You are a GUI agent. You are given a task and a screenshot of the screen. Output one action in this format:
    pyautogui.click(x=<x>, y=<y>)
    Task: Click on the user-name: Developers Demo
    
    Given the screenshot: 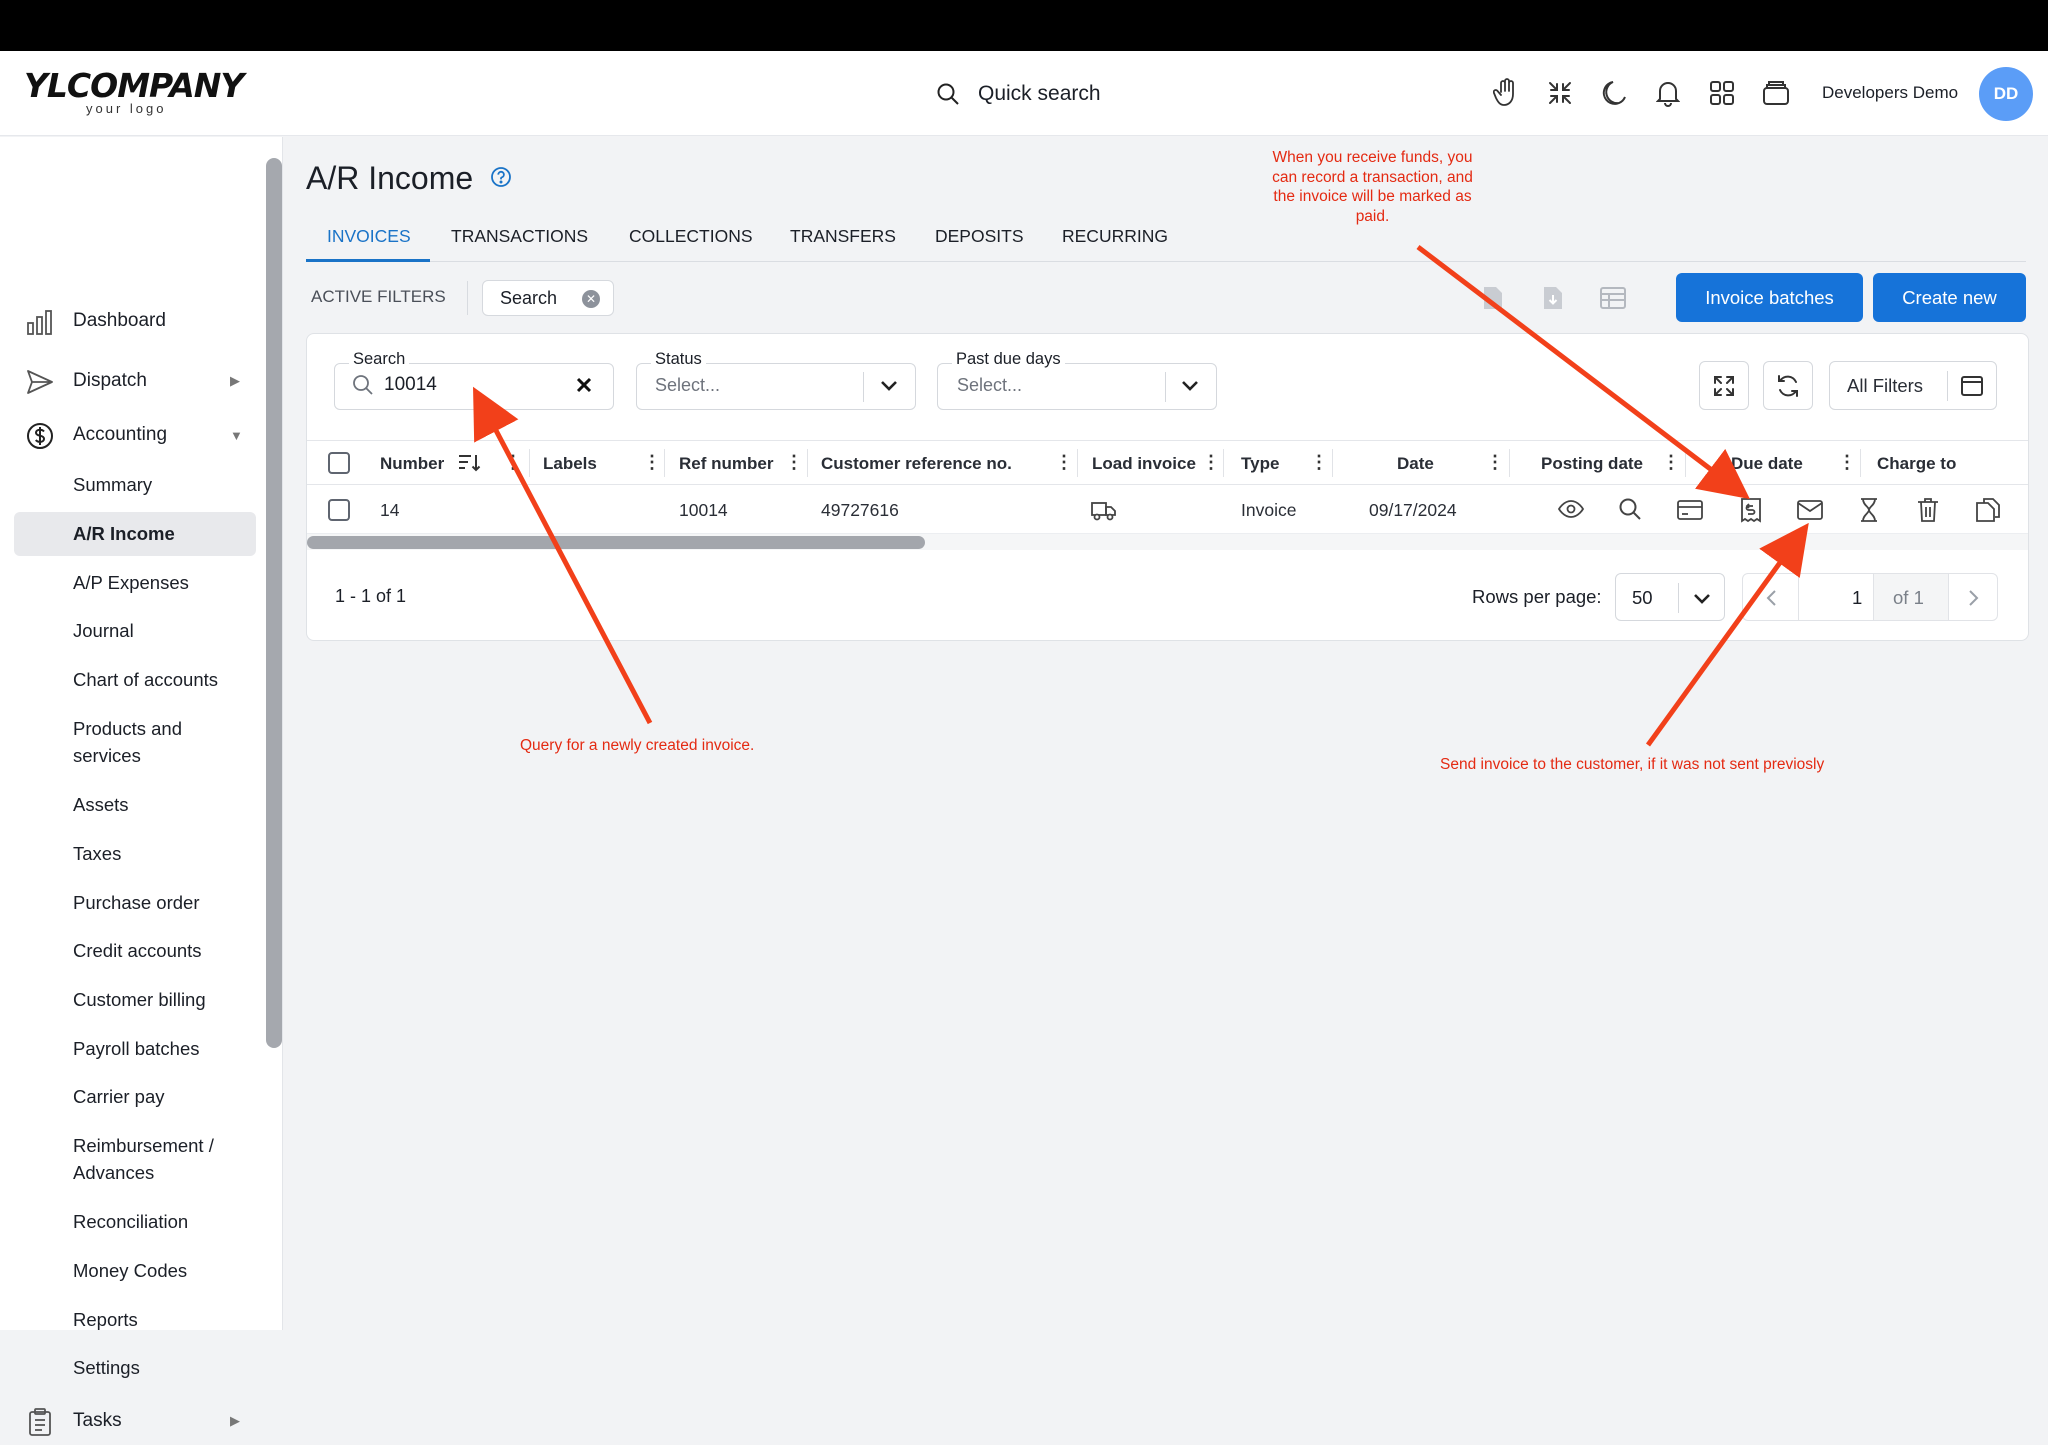 What is the action you would take?
    pyautogui.click(x=1890, y=93)
    